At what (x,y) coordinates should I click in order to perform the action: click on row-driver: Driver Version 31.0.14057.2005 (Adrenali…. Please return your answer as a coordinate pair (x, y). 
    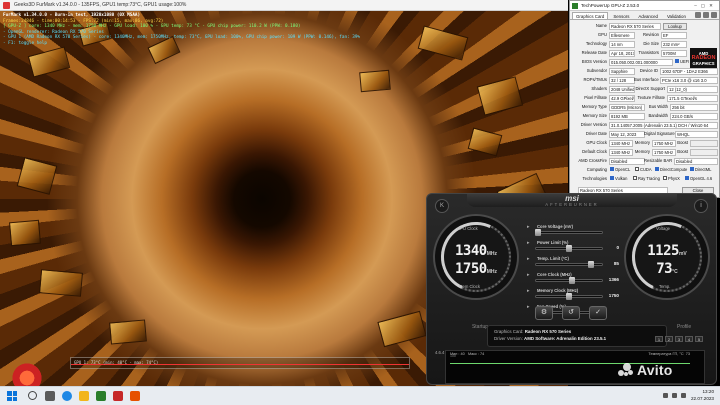
    Looking at the image, I should click on (644, 125).